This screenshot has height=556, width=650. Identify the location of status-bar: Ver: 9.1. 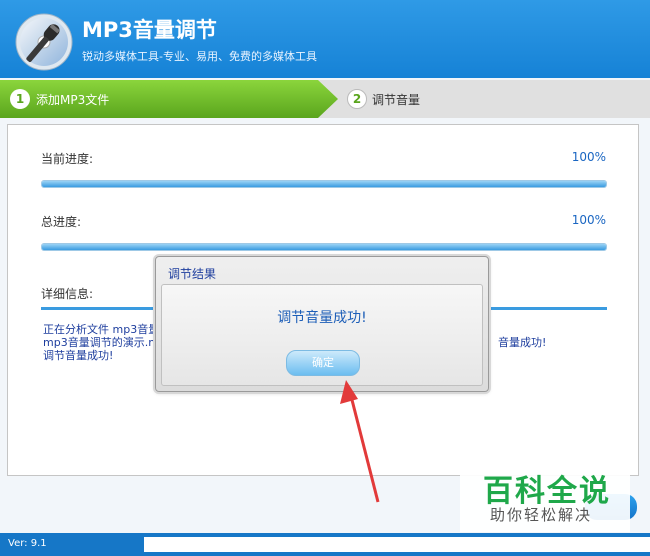
(325, 544).